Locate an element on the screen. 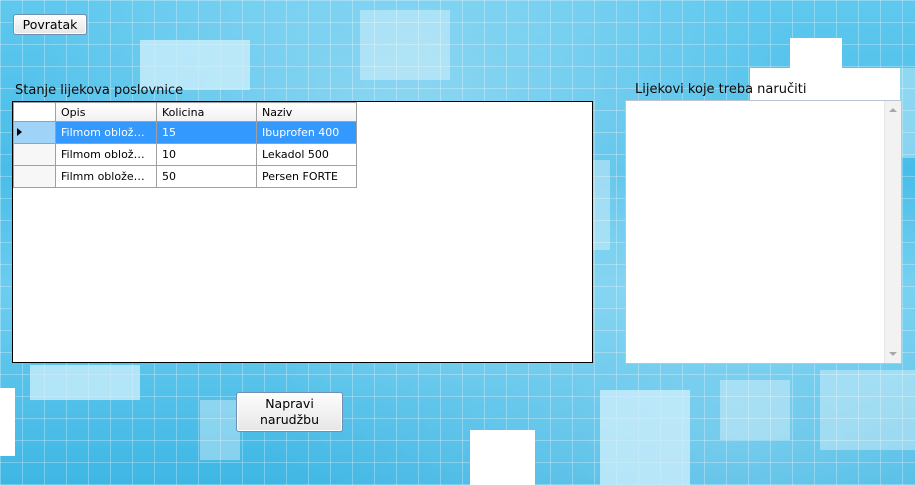  cell-naziv: Persen FORTE is located at coordinates (306, 176).